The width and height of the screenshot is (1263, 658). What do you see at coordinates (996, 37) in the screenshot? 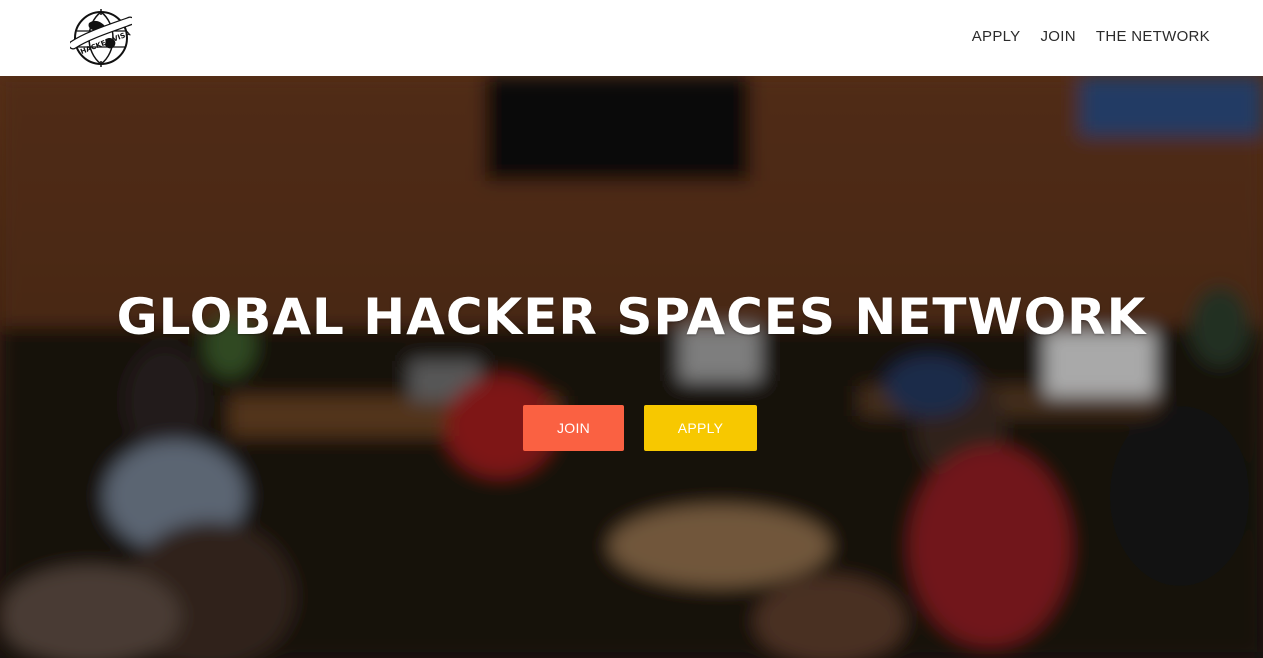
I see `nav-link-apply: APPLY` at bounding box center [996, 37].